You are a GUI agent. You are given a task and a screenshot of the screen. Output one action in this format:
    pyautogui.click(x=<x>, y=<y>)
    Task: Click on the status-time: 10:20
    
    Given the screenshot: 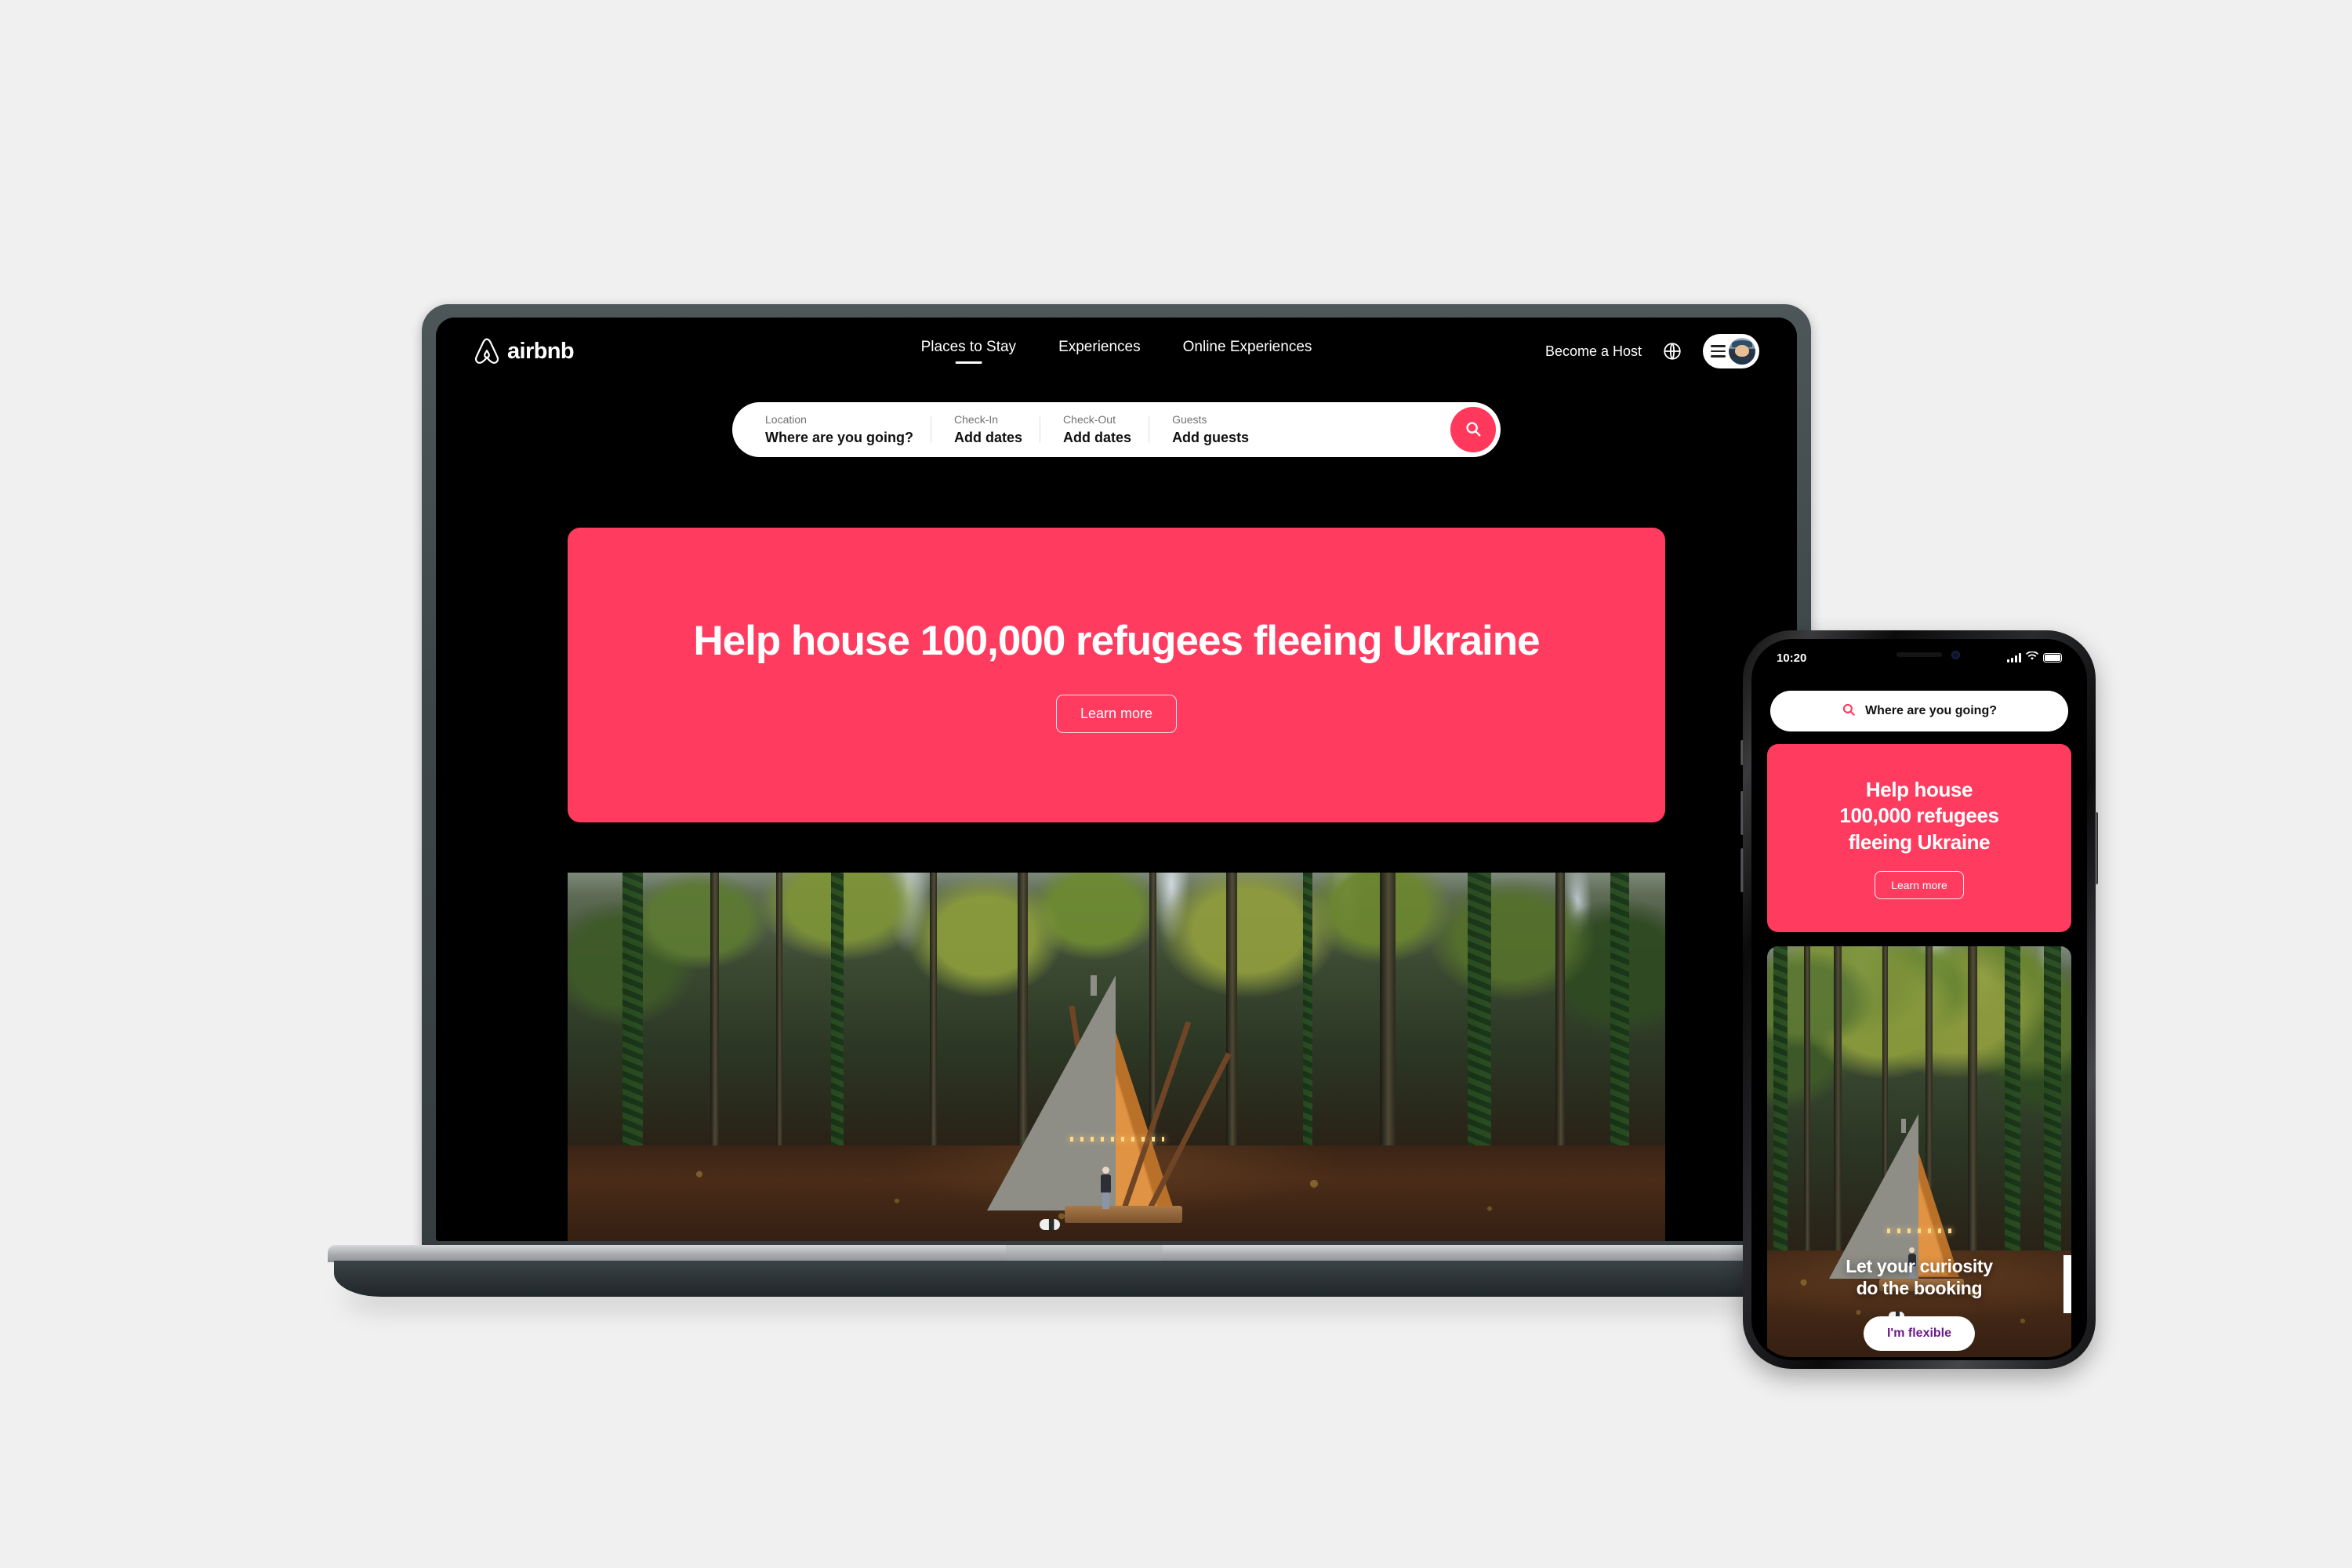 What is the action you would take?
    pyautogui.click(x=1792, y=658)
    